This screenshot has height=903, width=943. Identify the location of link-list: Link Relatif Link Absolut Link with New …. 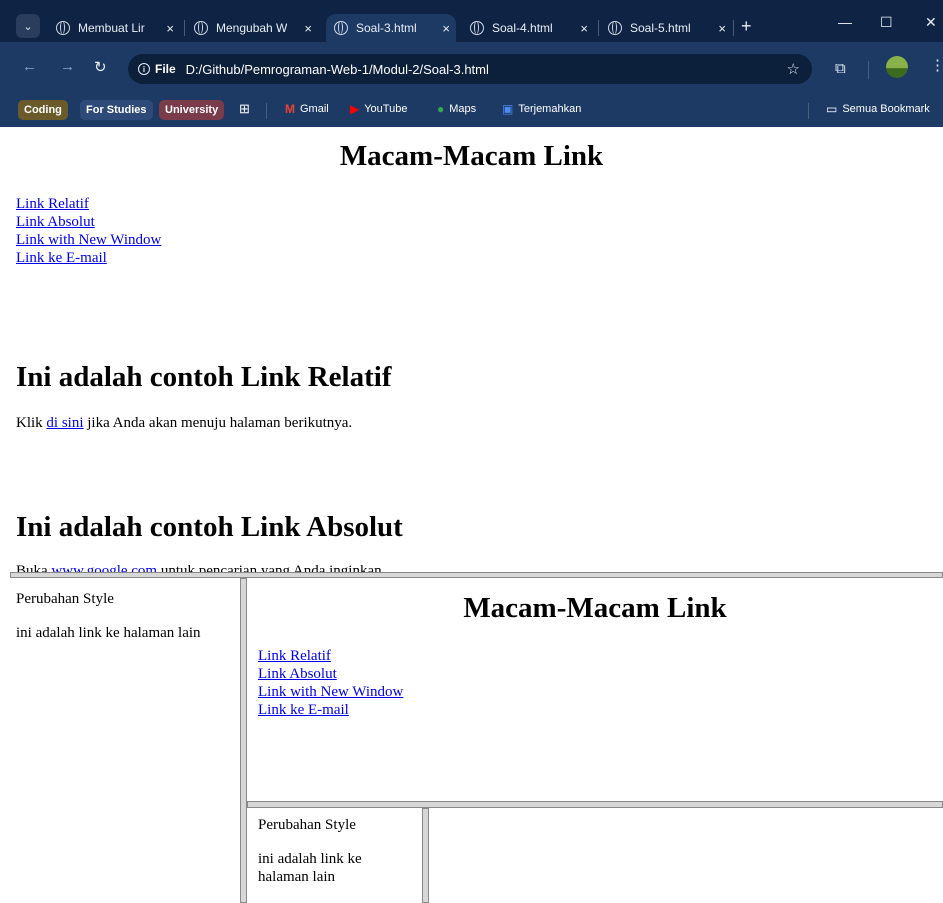
(88, 231).